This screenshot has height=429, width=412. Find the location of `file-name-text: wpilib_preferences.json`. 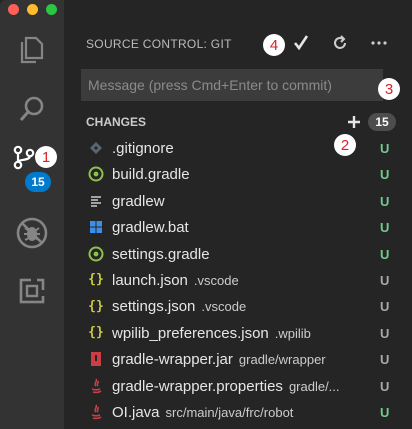

file-name-text: wpilib_preferences.json is located at coordinates (190, 333).